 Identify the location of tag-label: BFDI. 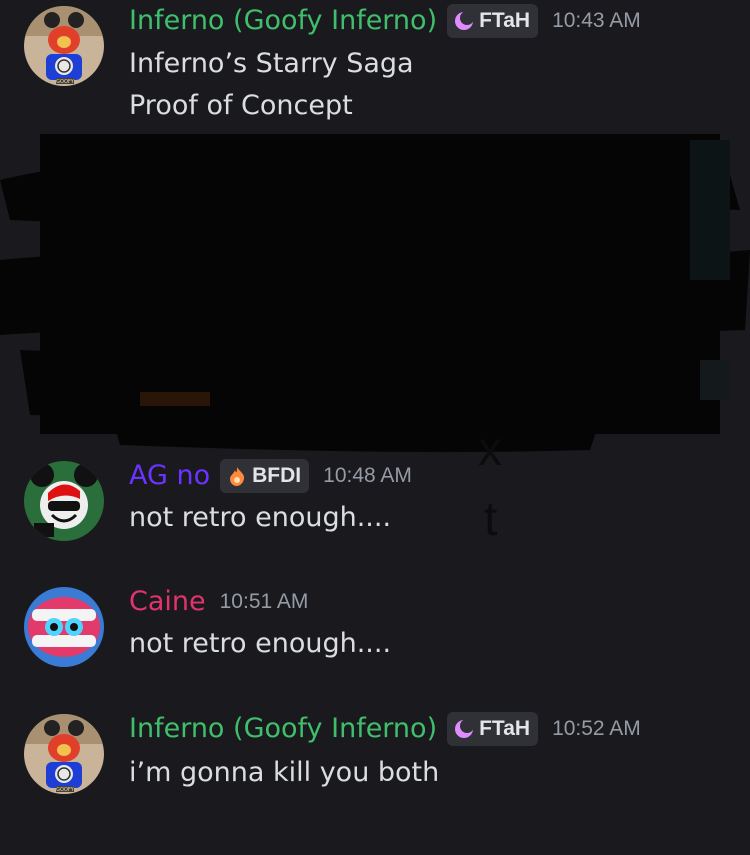
(277, 475).